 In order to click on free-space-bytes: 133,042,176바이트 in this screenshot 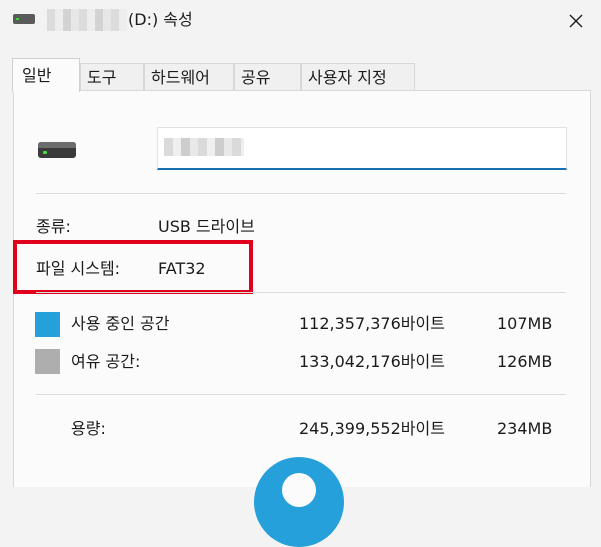, I will do `click(372, 361)`.